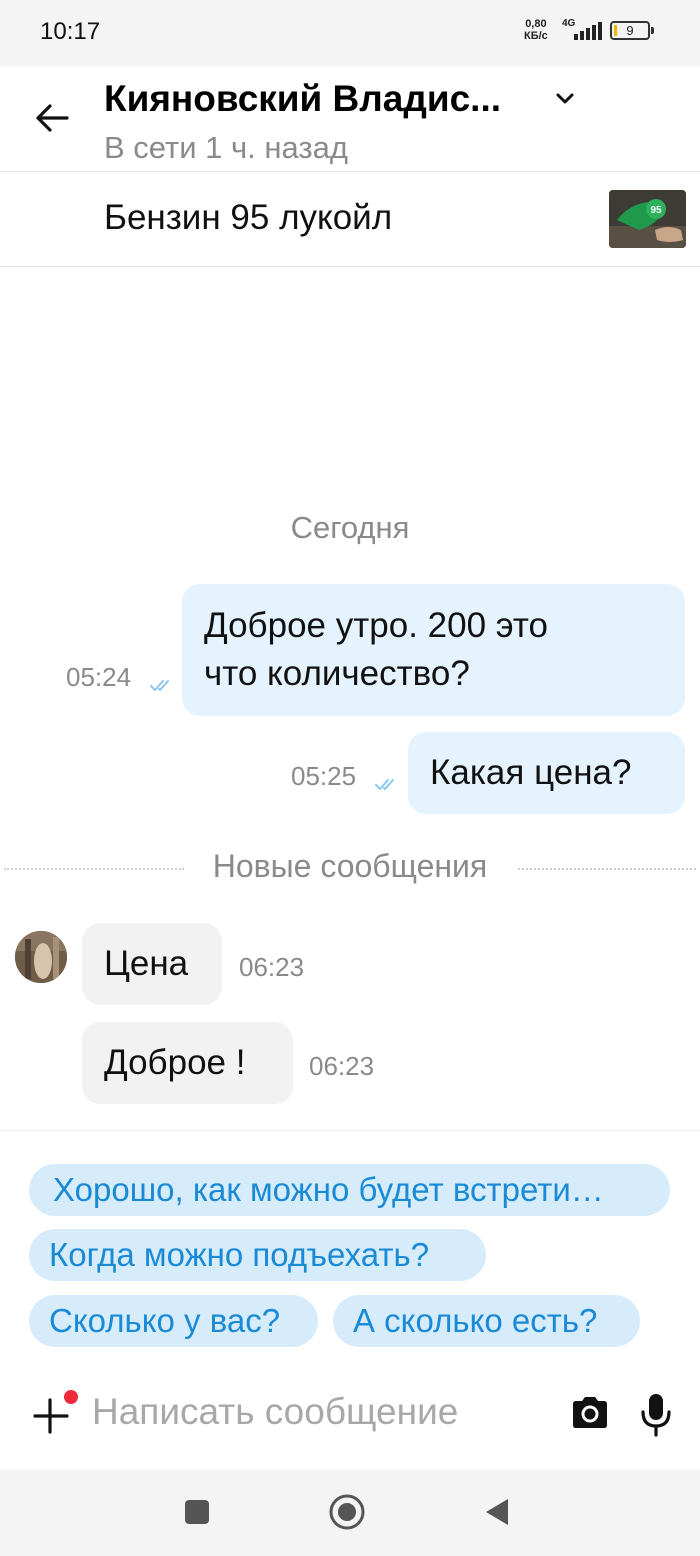  I want to click on listing-thumbnail: 95, so click(647, 219).